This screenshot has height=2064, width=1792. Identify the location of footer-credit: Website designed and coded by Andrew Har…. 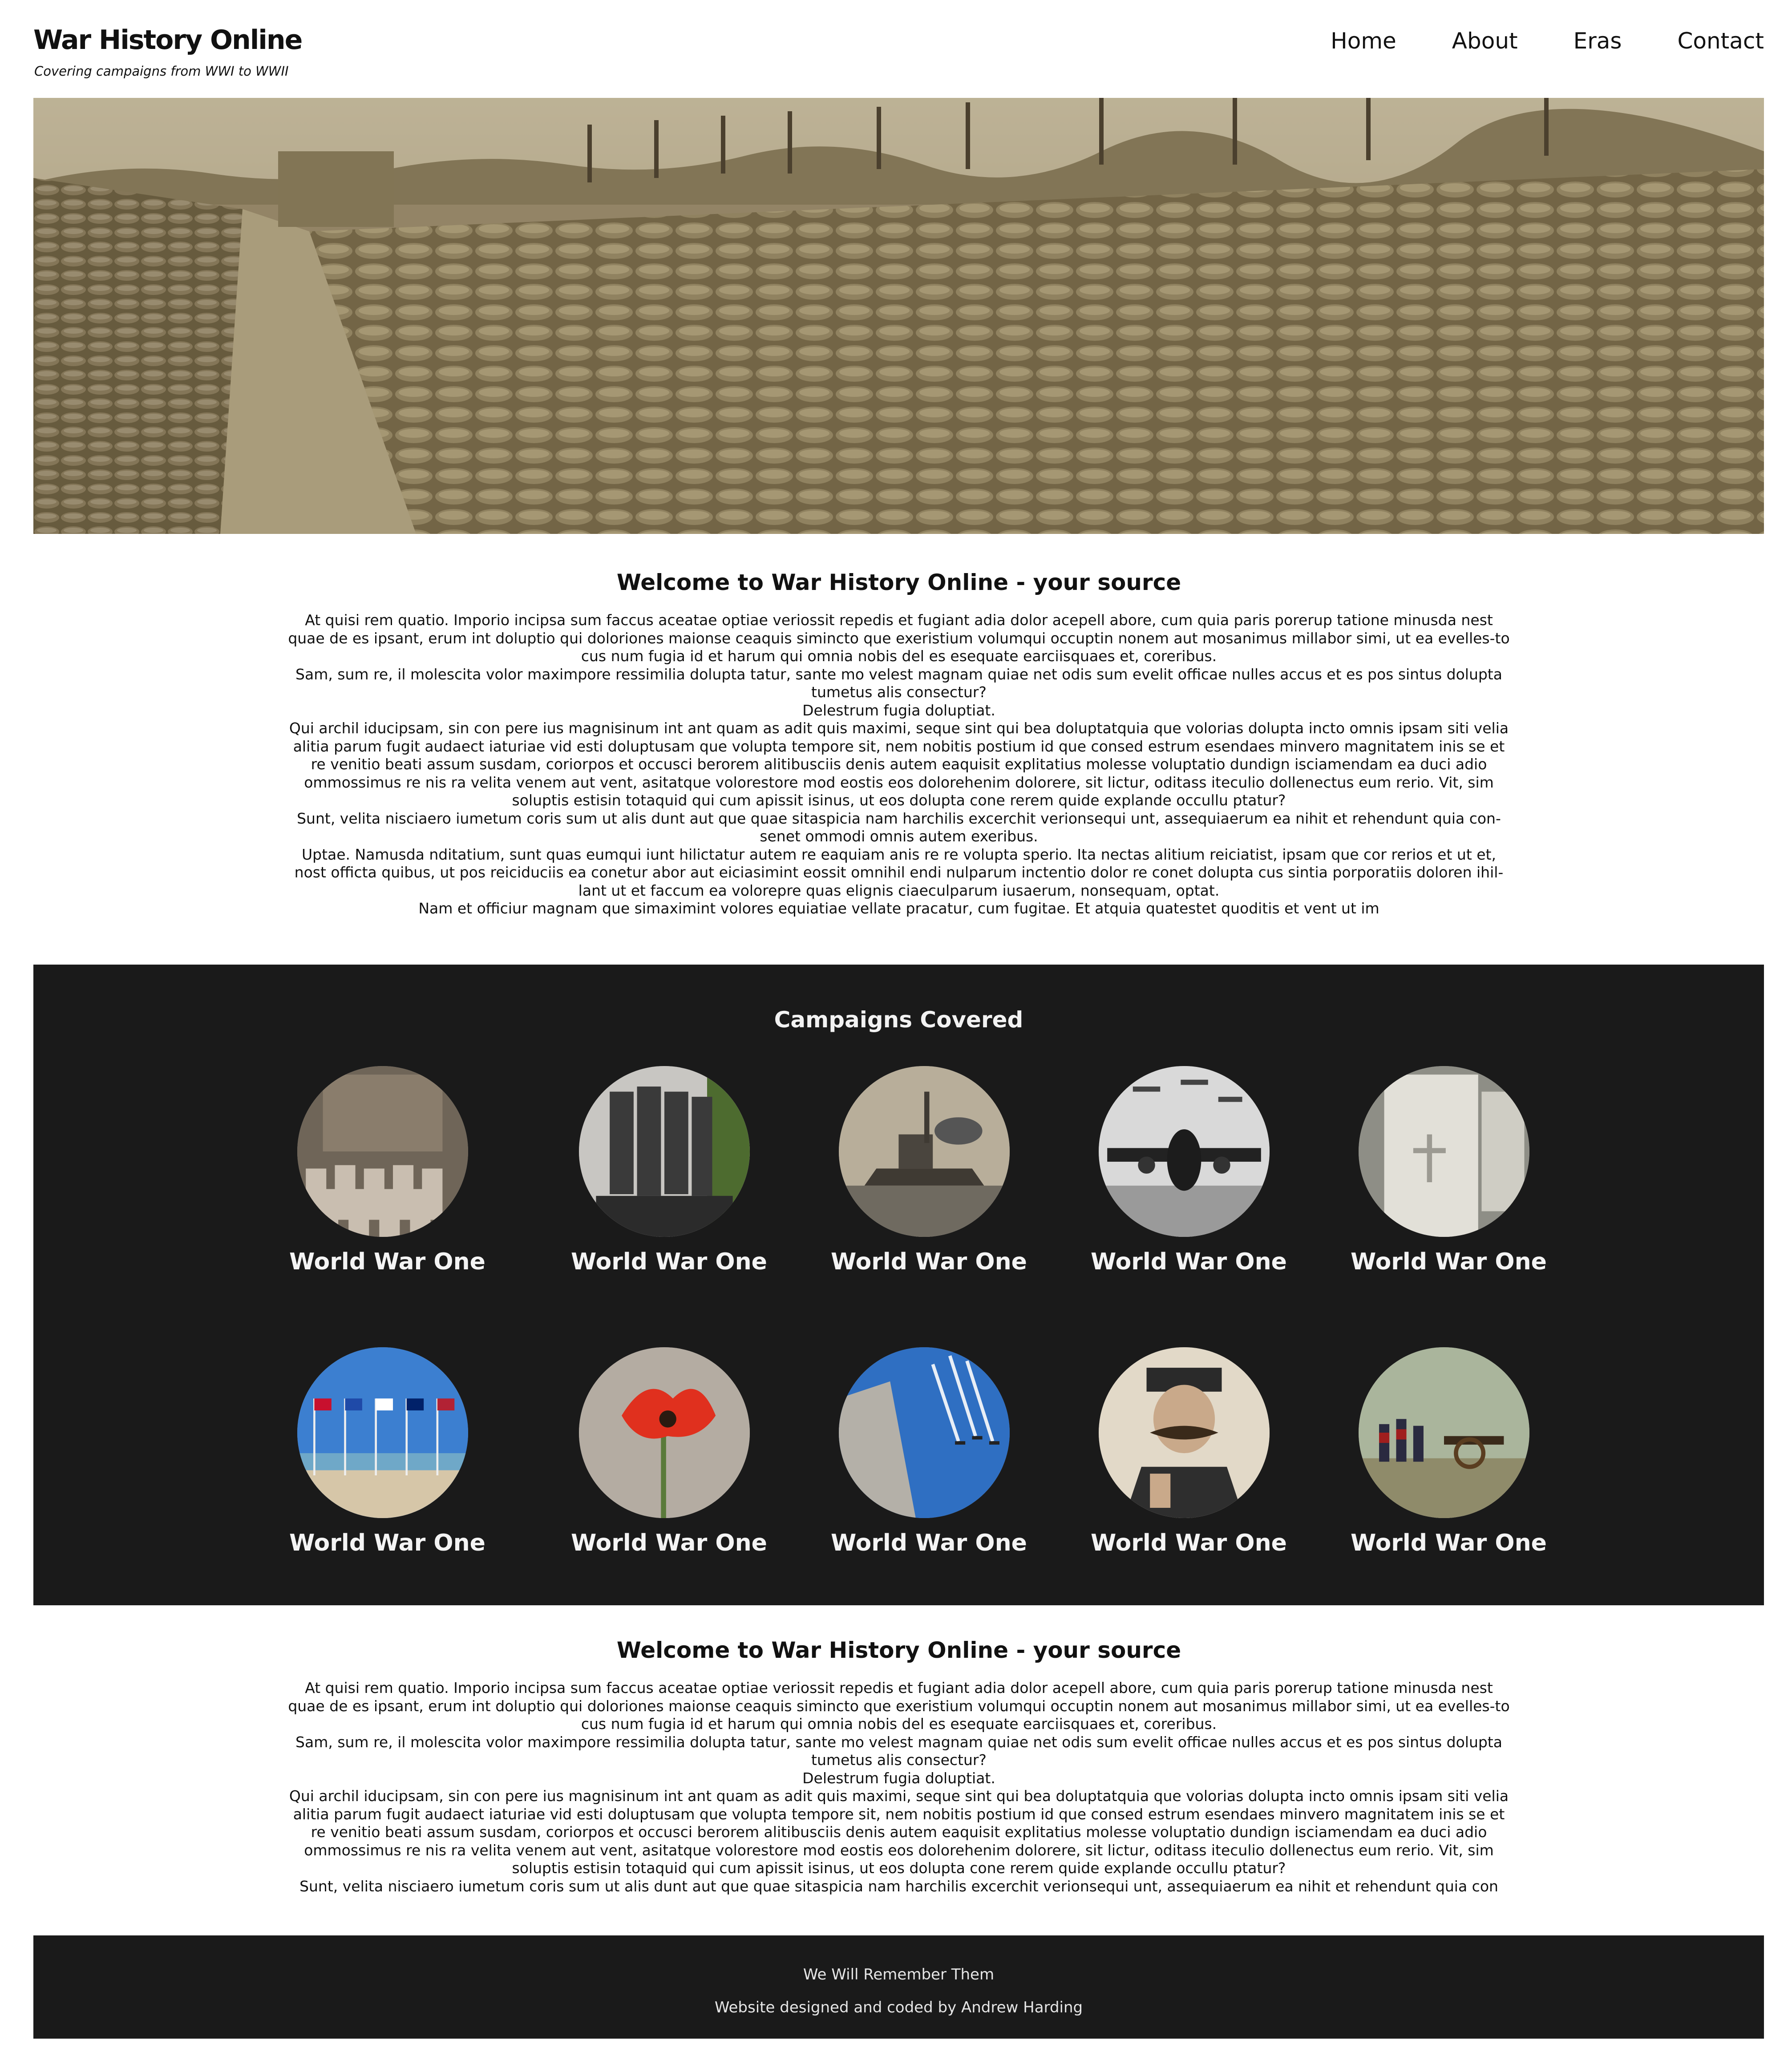
(898, 2007).